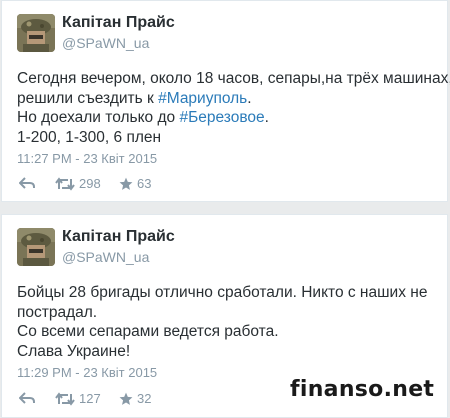  What do you see at coordinates (144, 183) in the screenshot?
I see `favorite-count: 63` at bounding box center [144, 183].